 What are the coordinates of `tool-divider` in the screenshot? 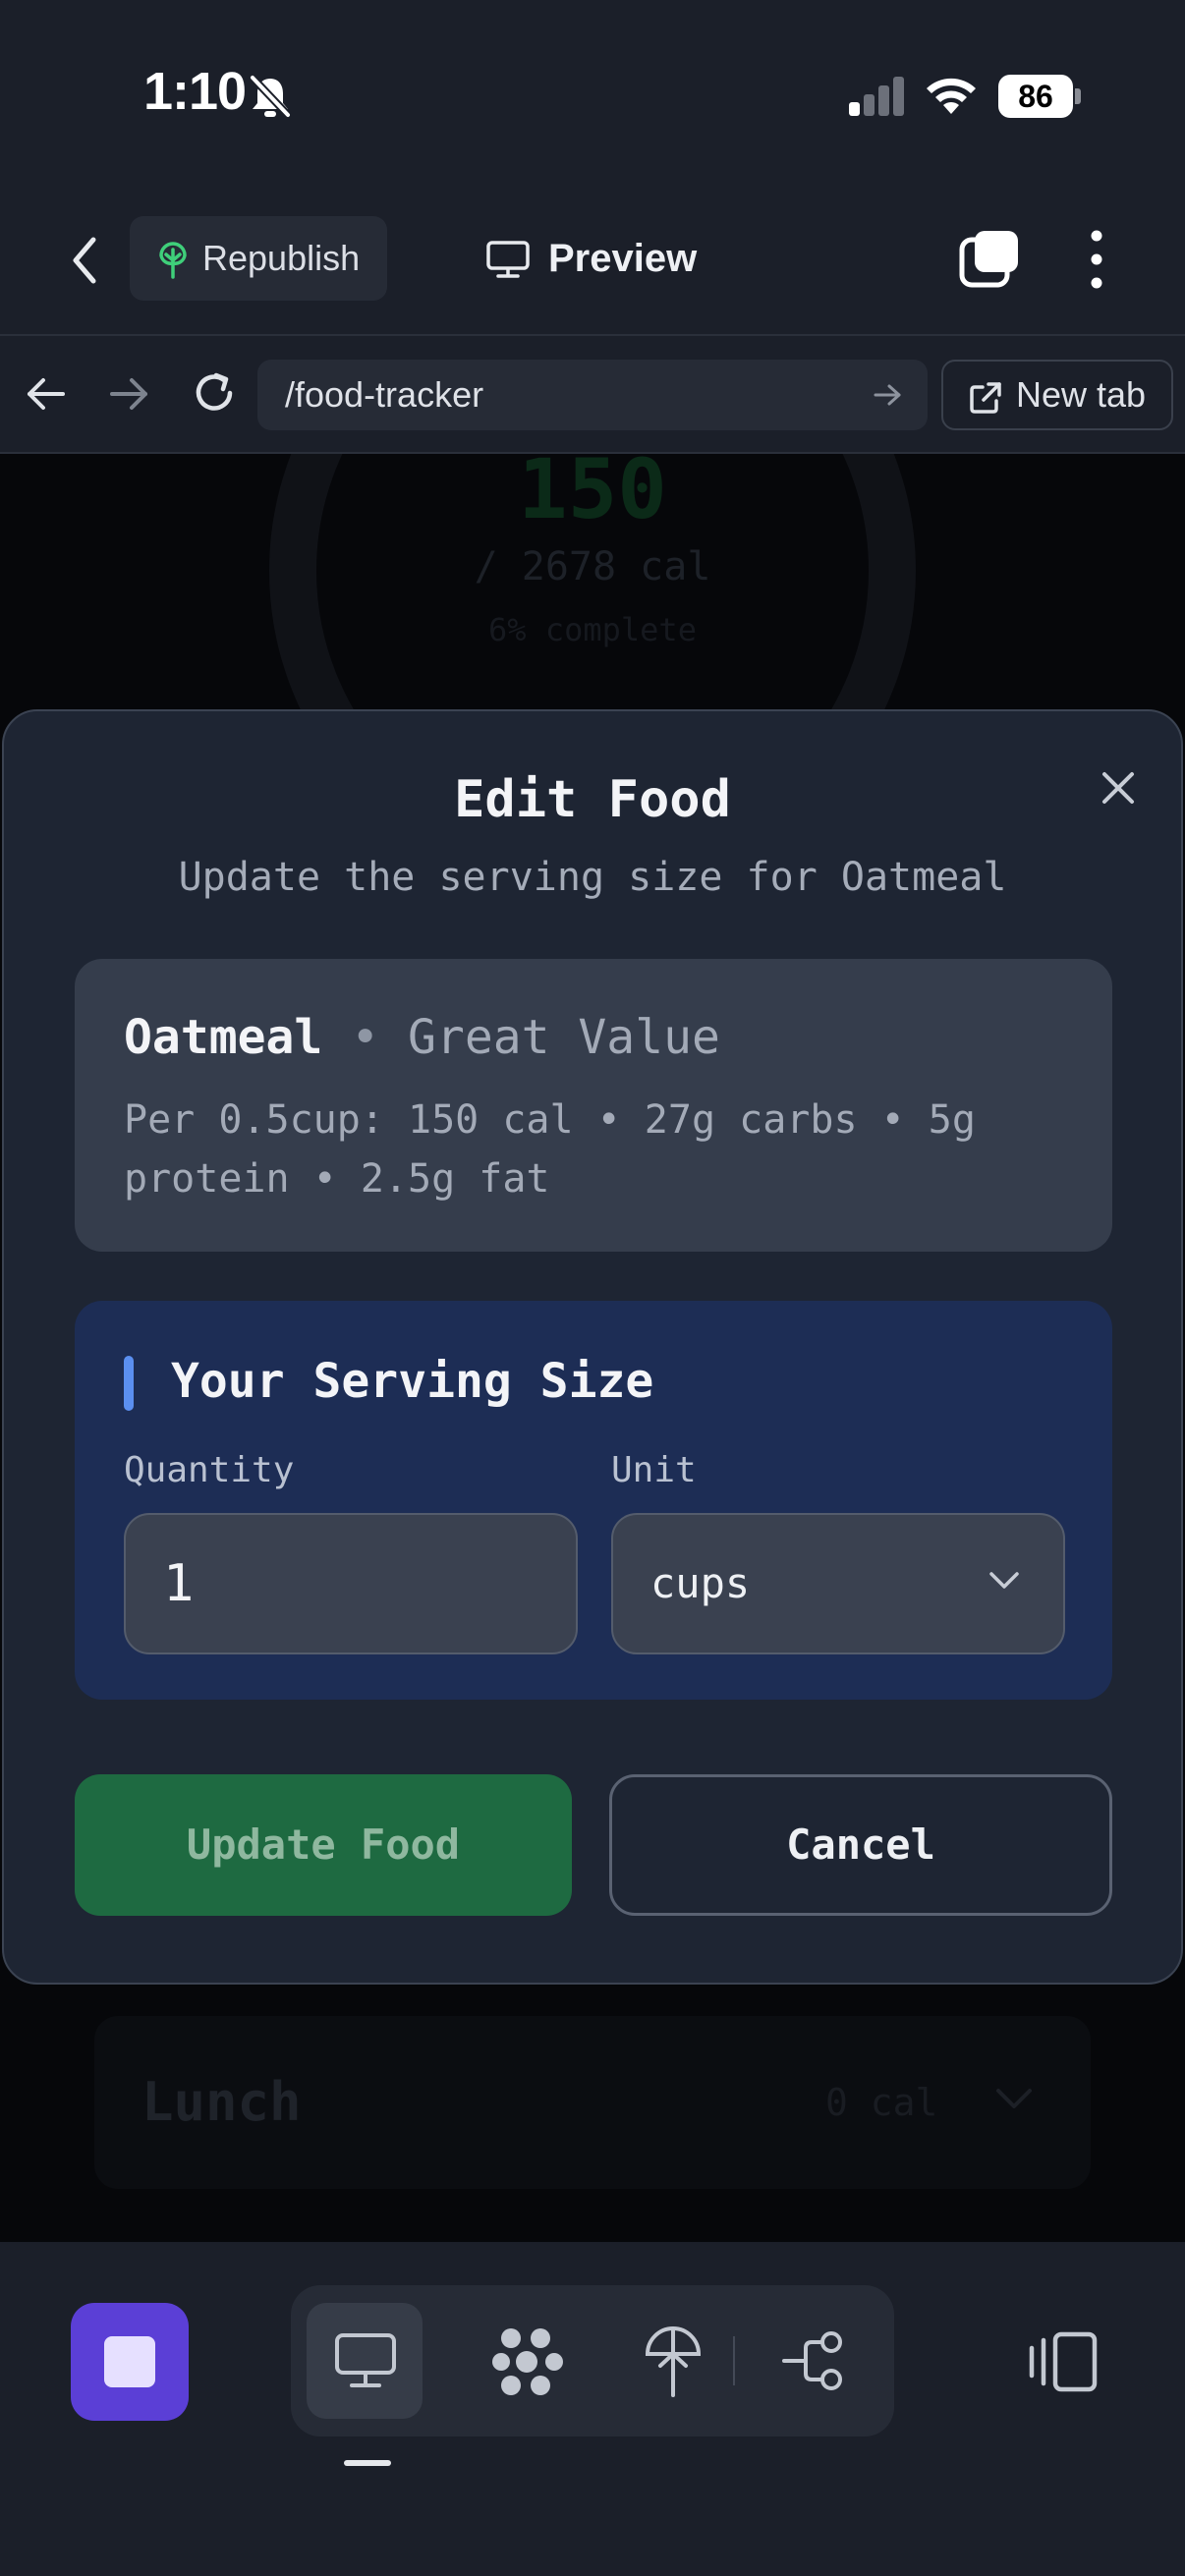 It's located at (734, 2360).